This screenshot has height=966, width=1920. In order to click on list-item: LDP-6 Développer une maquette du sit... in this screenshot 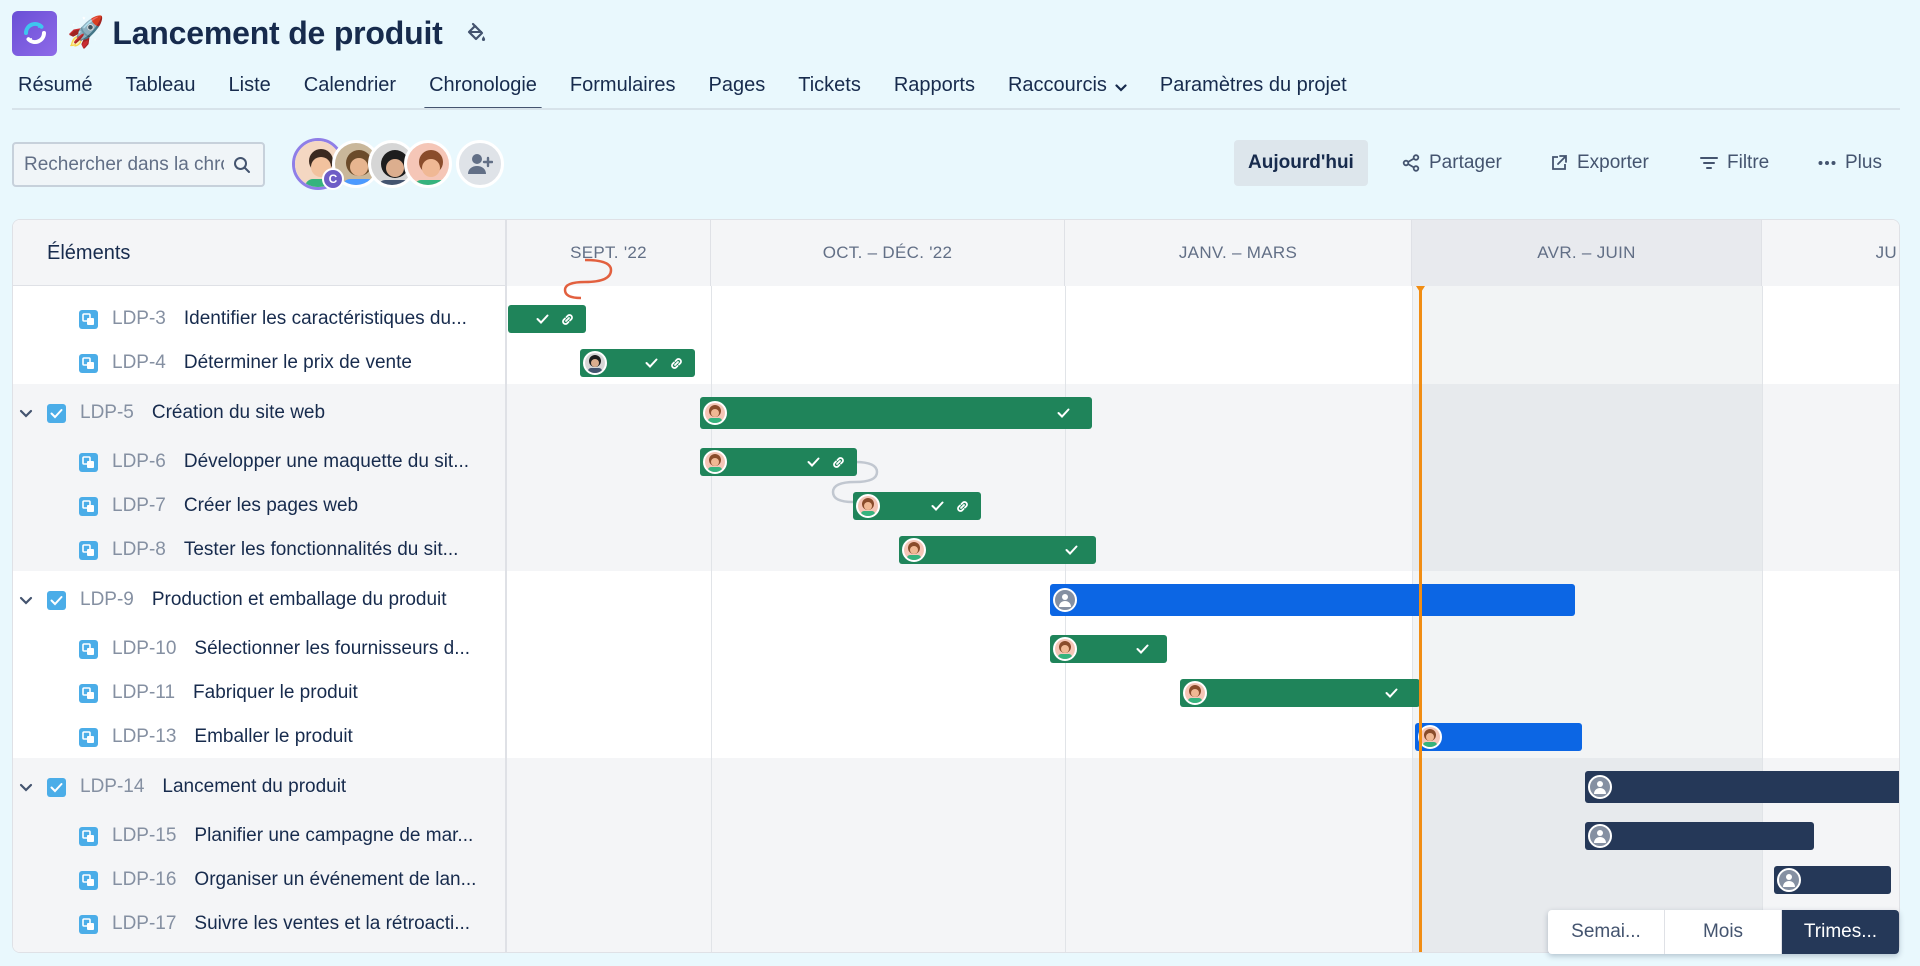, I will do `click(260, 462)`.